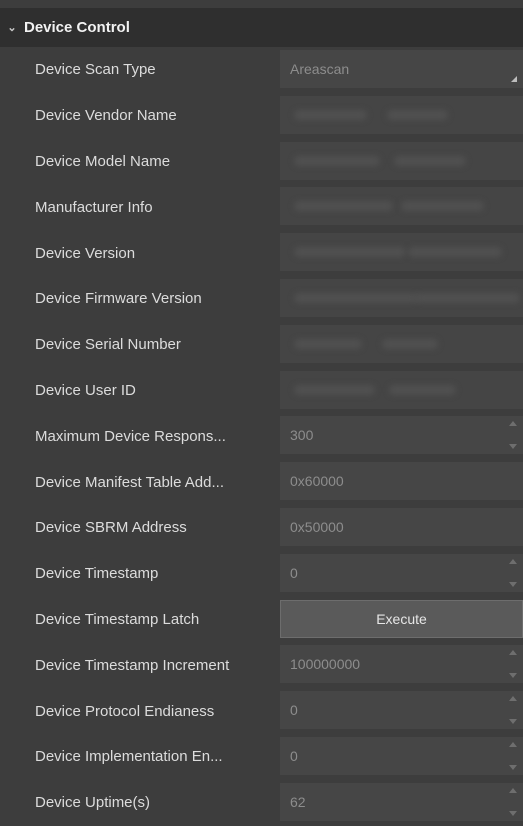 This screenshot has height=826, width=523. I want to click on property-row: Device User ID, so click(261, 391).